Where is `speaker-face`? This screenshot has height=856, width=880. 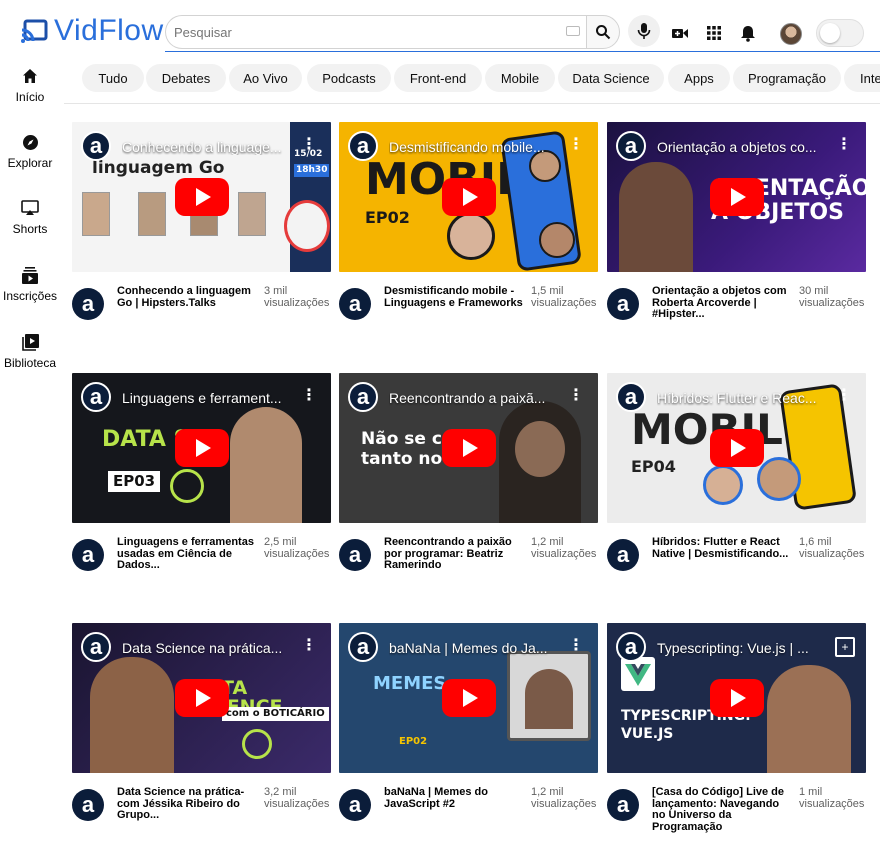
speaker-face is located at coordinates (540, 449).